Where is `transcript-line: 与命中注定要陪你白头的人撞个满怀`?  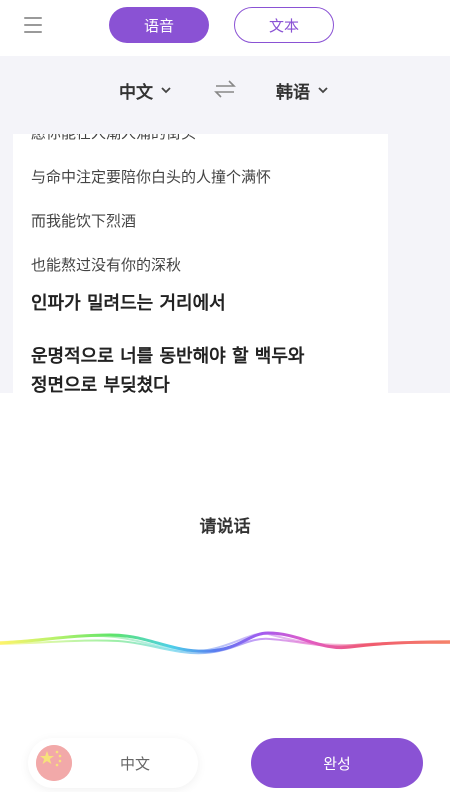
transcript-line: 与命中注定要陪你白头的人撞个满怀 is located at coordinates (151, 177).